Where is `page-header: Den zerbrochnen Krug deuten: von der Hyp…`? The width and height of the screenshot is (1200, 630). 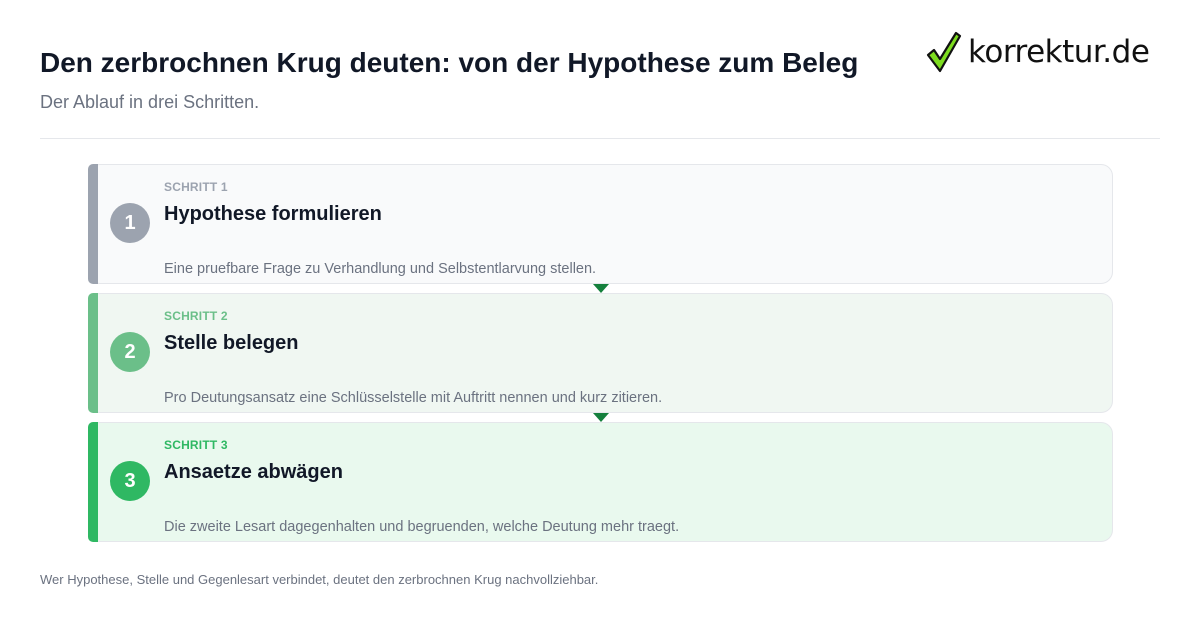 page-header: Den zerbrochnen Krug deuten: von der Hyp… is located at coordinates (480, 78).